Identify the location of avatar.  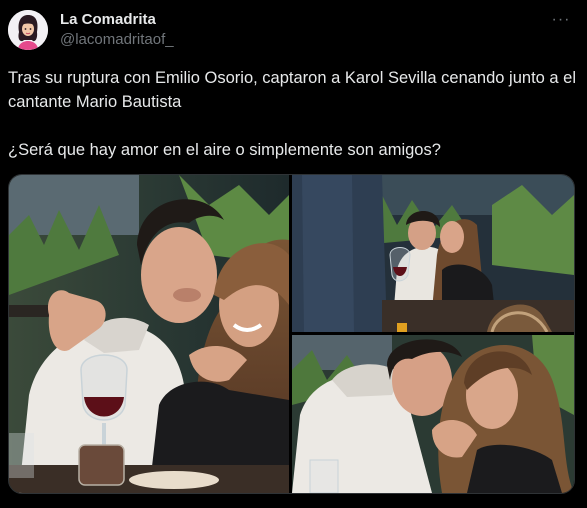
(28, 30).